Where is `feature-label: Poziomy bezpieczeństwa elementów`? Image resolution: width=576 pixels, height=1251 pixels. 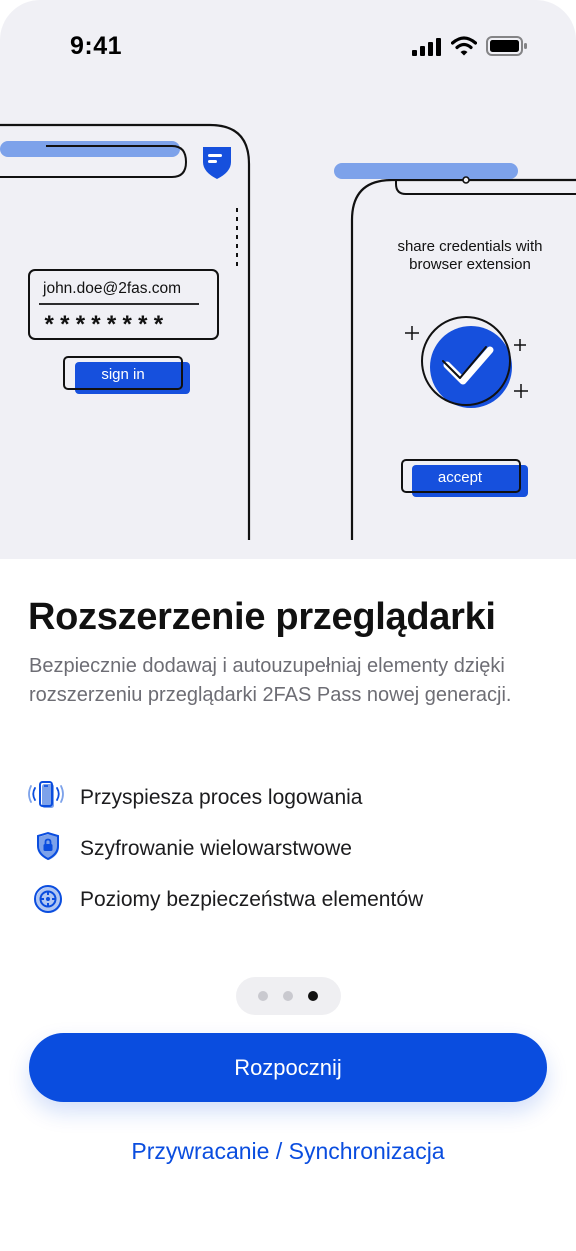 feature-label: Poziomy bezpieczeństwa elementów is located at coordinates (252, 899).